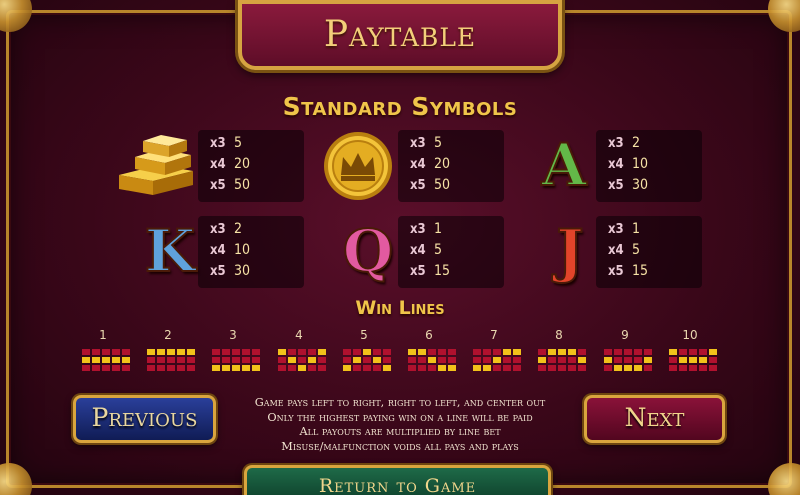  What do you see at coordinates (170, 251) in the screenshot?
I see `letter-k-glyph: K` at bounding box center [170, 251].